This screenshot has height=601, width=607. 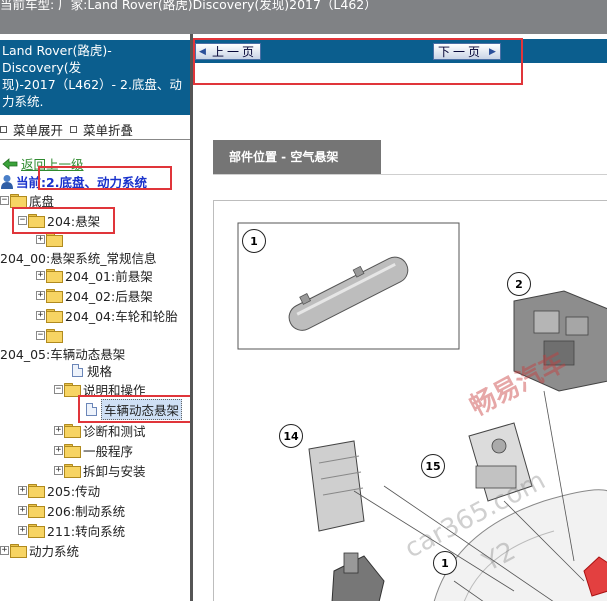 I want to click on tree-node-suspension: − 204:悬架, so click(x=59, y=220).